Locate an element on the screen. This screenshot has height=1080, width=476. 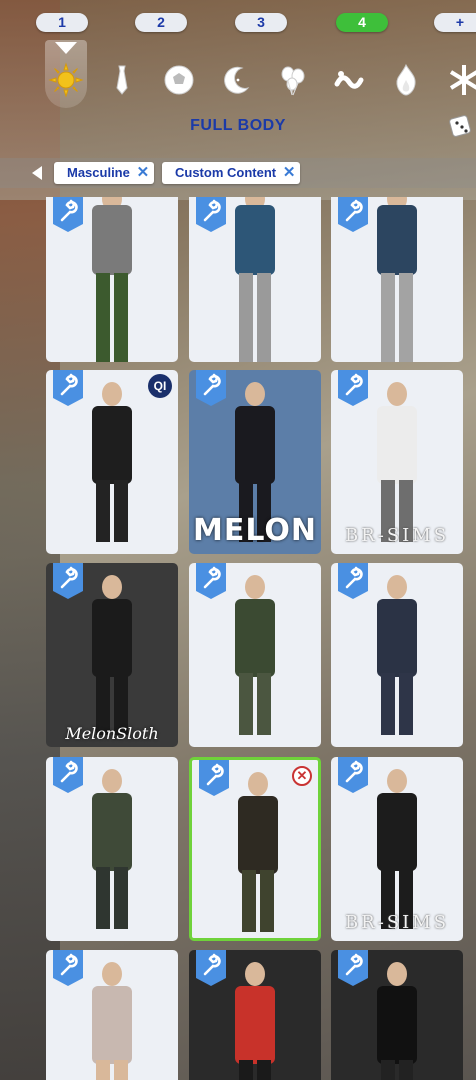
balloons-icon is located at coordinates (293, 80).